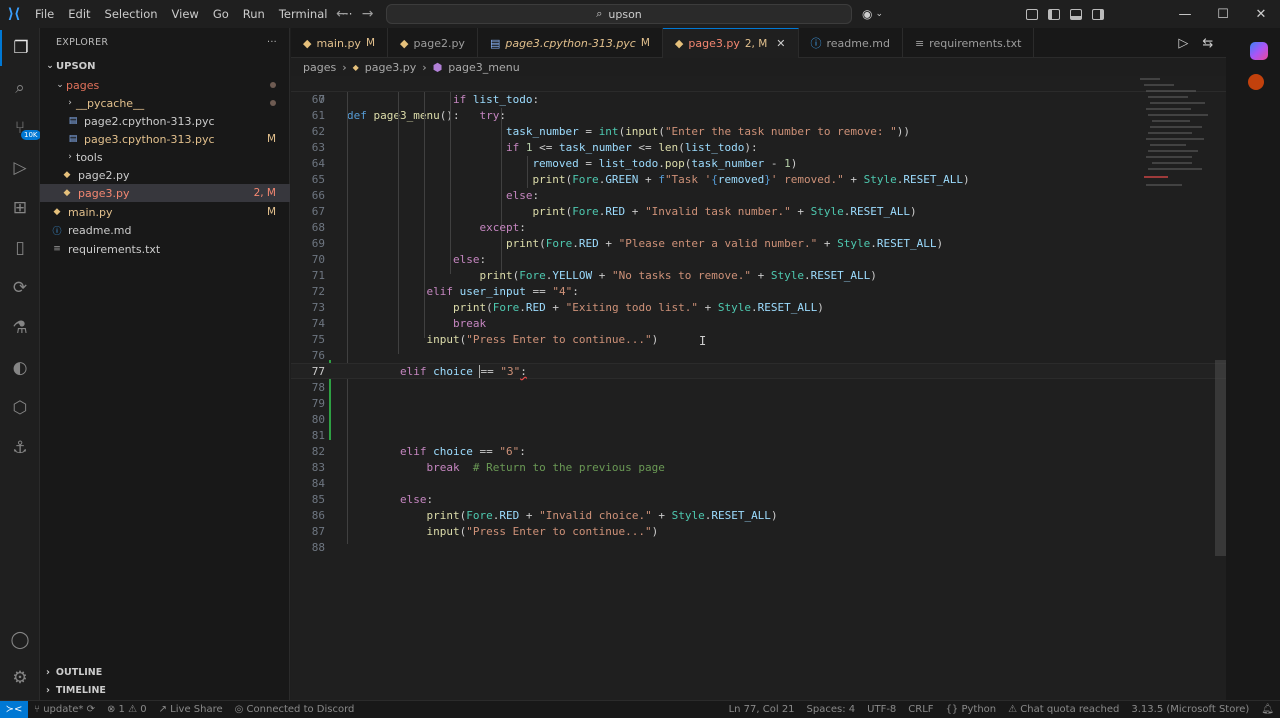 This screenshot has width=1280, height=718. I want to click on tree-item-page3-py: ◆ page3.py 2, M, so click(165, 193).